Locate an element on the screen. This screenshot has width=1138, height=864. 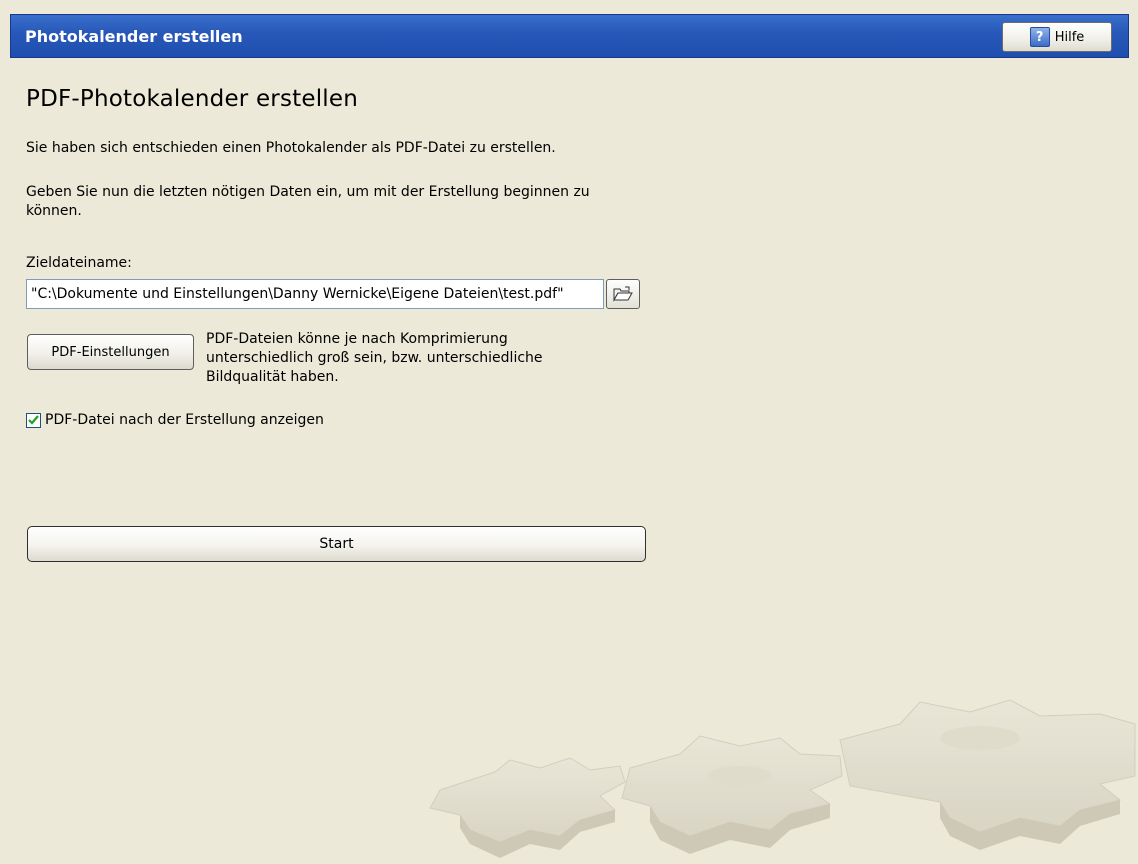
help-button: ? Hilfe is located at coordinates (1057, 37).